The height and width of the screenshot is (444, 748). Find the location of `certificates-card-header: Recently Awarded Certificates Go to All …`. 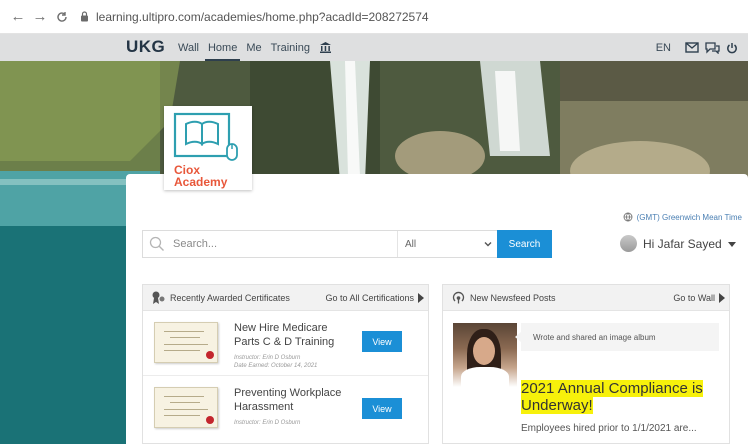

certificates-card-header: Recently Awarded Certificates Go to All … is located at coordinates (285, 298).